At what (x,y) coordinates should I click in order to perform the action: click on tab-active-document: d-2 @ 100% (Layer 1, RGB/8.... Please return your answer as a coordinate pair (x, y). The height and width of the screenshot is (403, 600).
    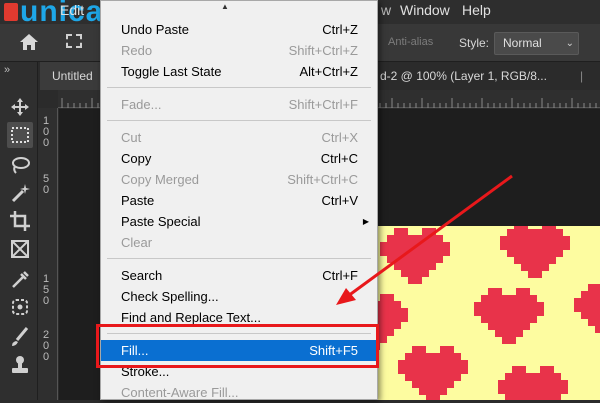
    Looking at the image, I should click on (463, 76).